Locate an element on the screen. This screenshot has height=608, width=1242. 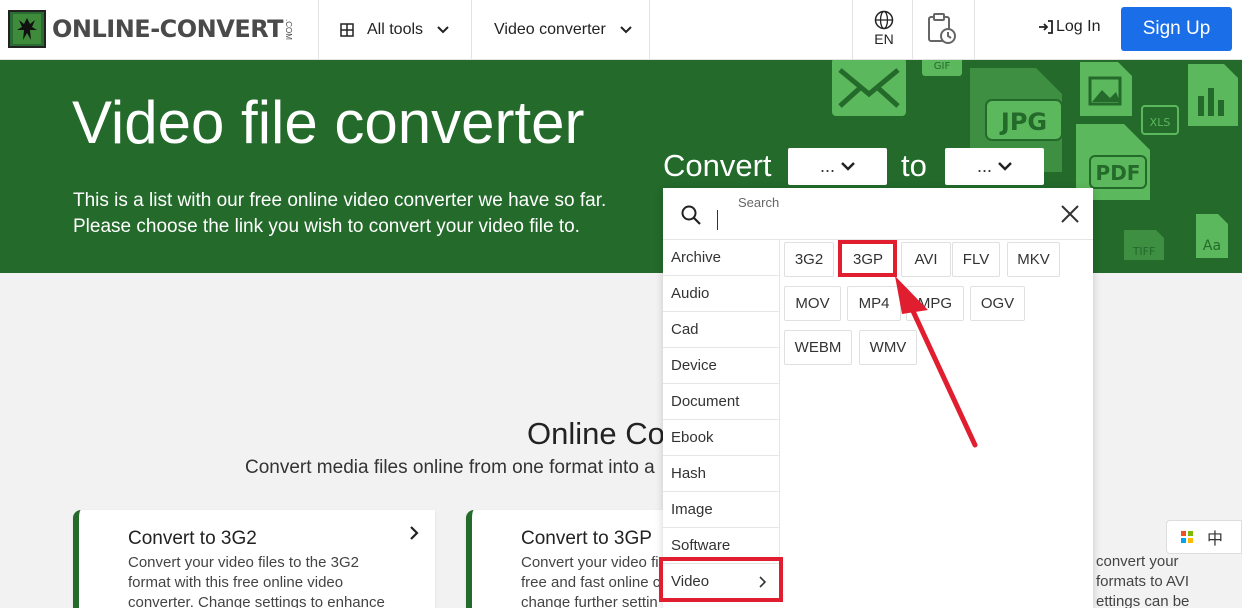
windows-icon is located at coordinates (1187, 537).